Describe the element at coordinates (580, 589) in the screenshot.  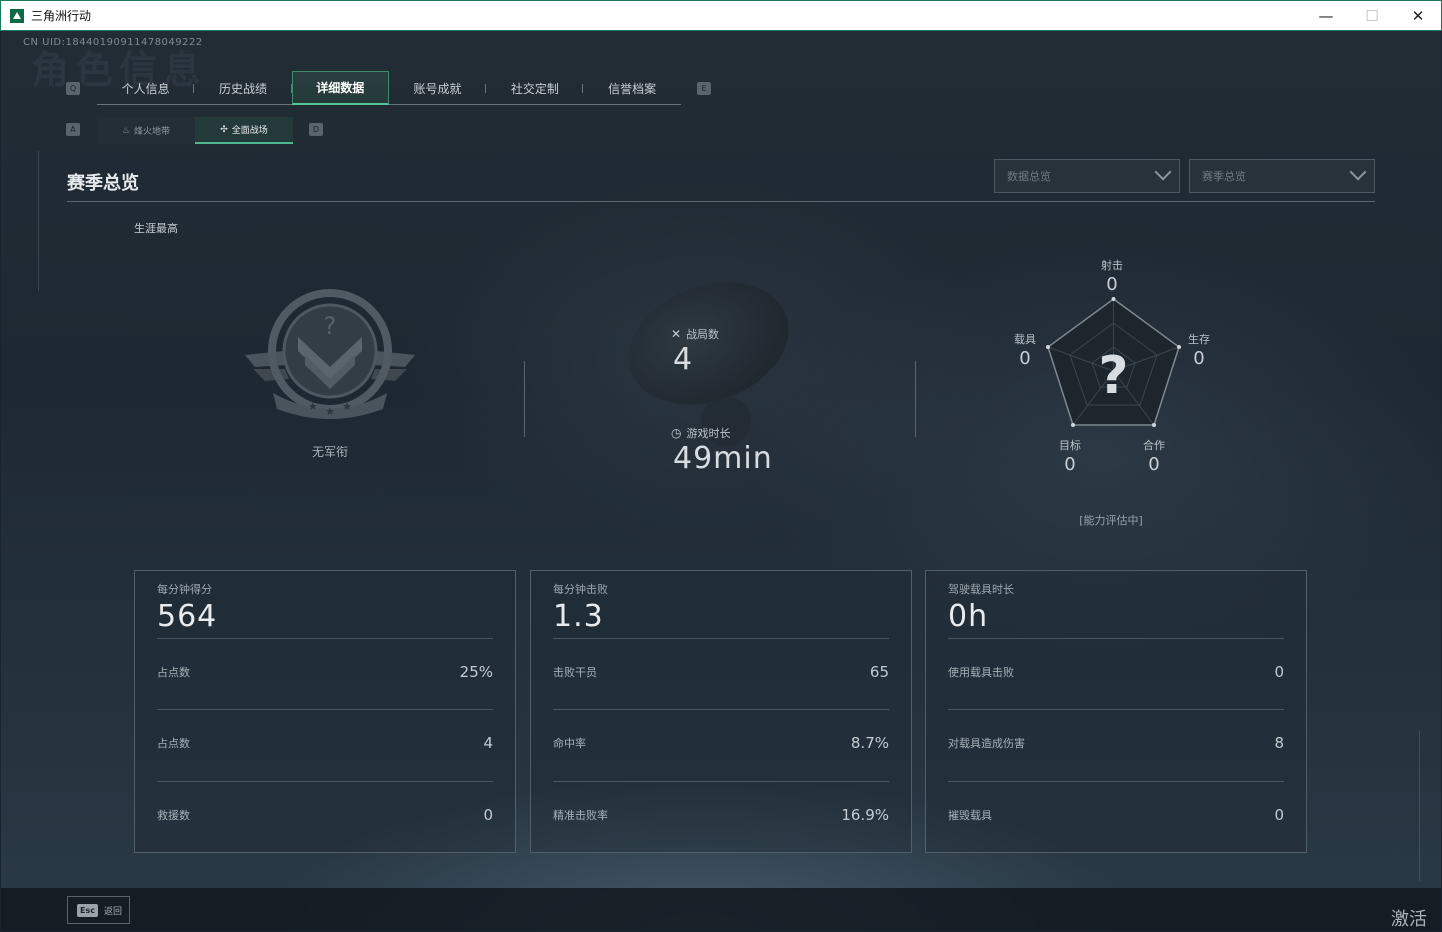
I see `card-title: 每分钟击败` at that location.